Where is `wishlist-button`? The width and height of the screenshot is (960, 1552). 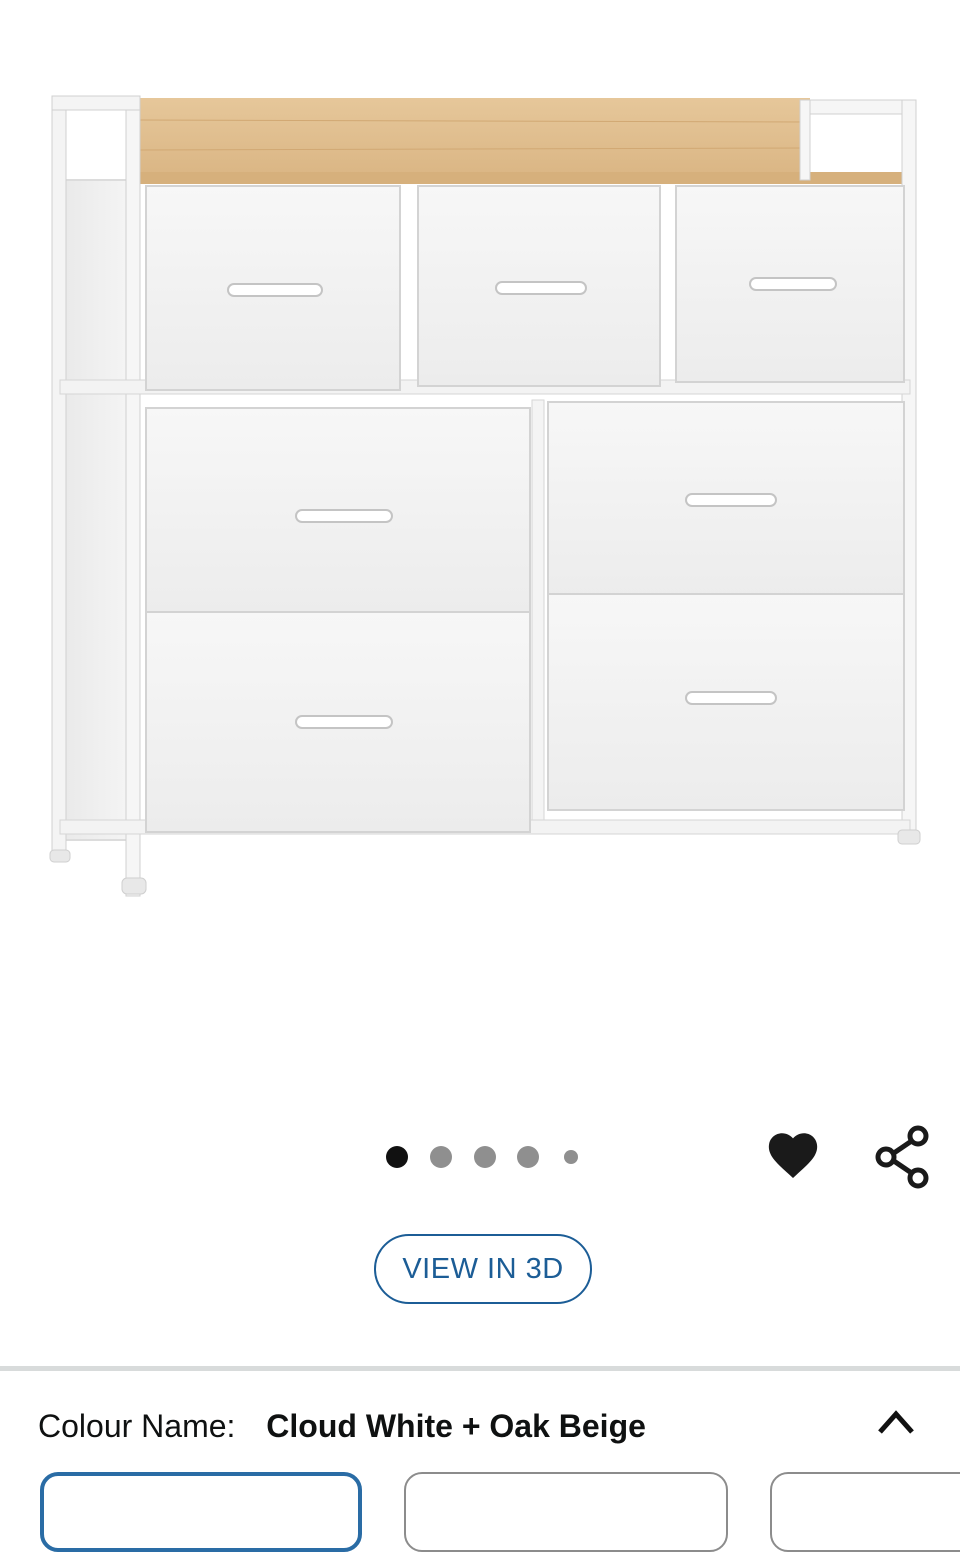
wishlist-button is located at coordinates (793, 1155).